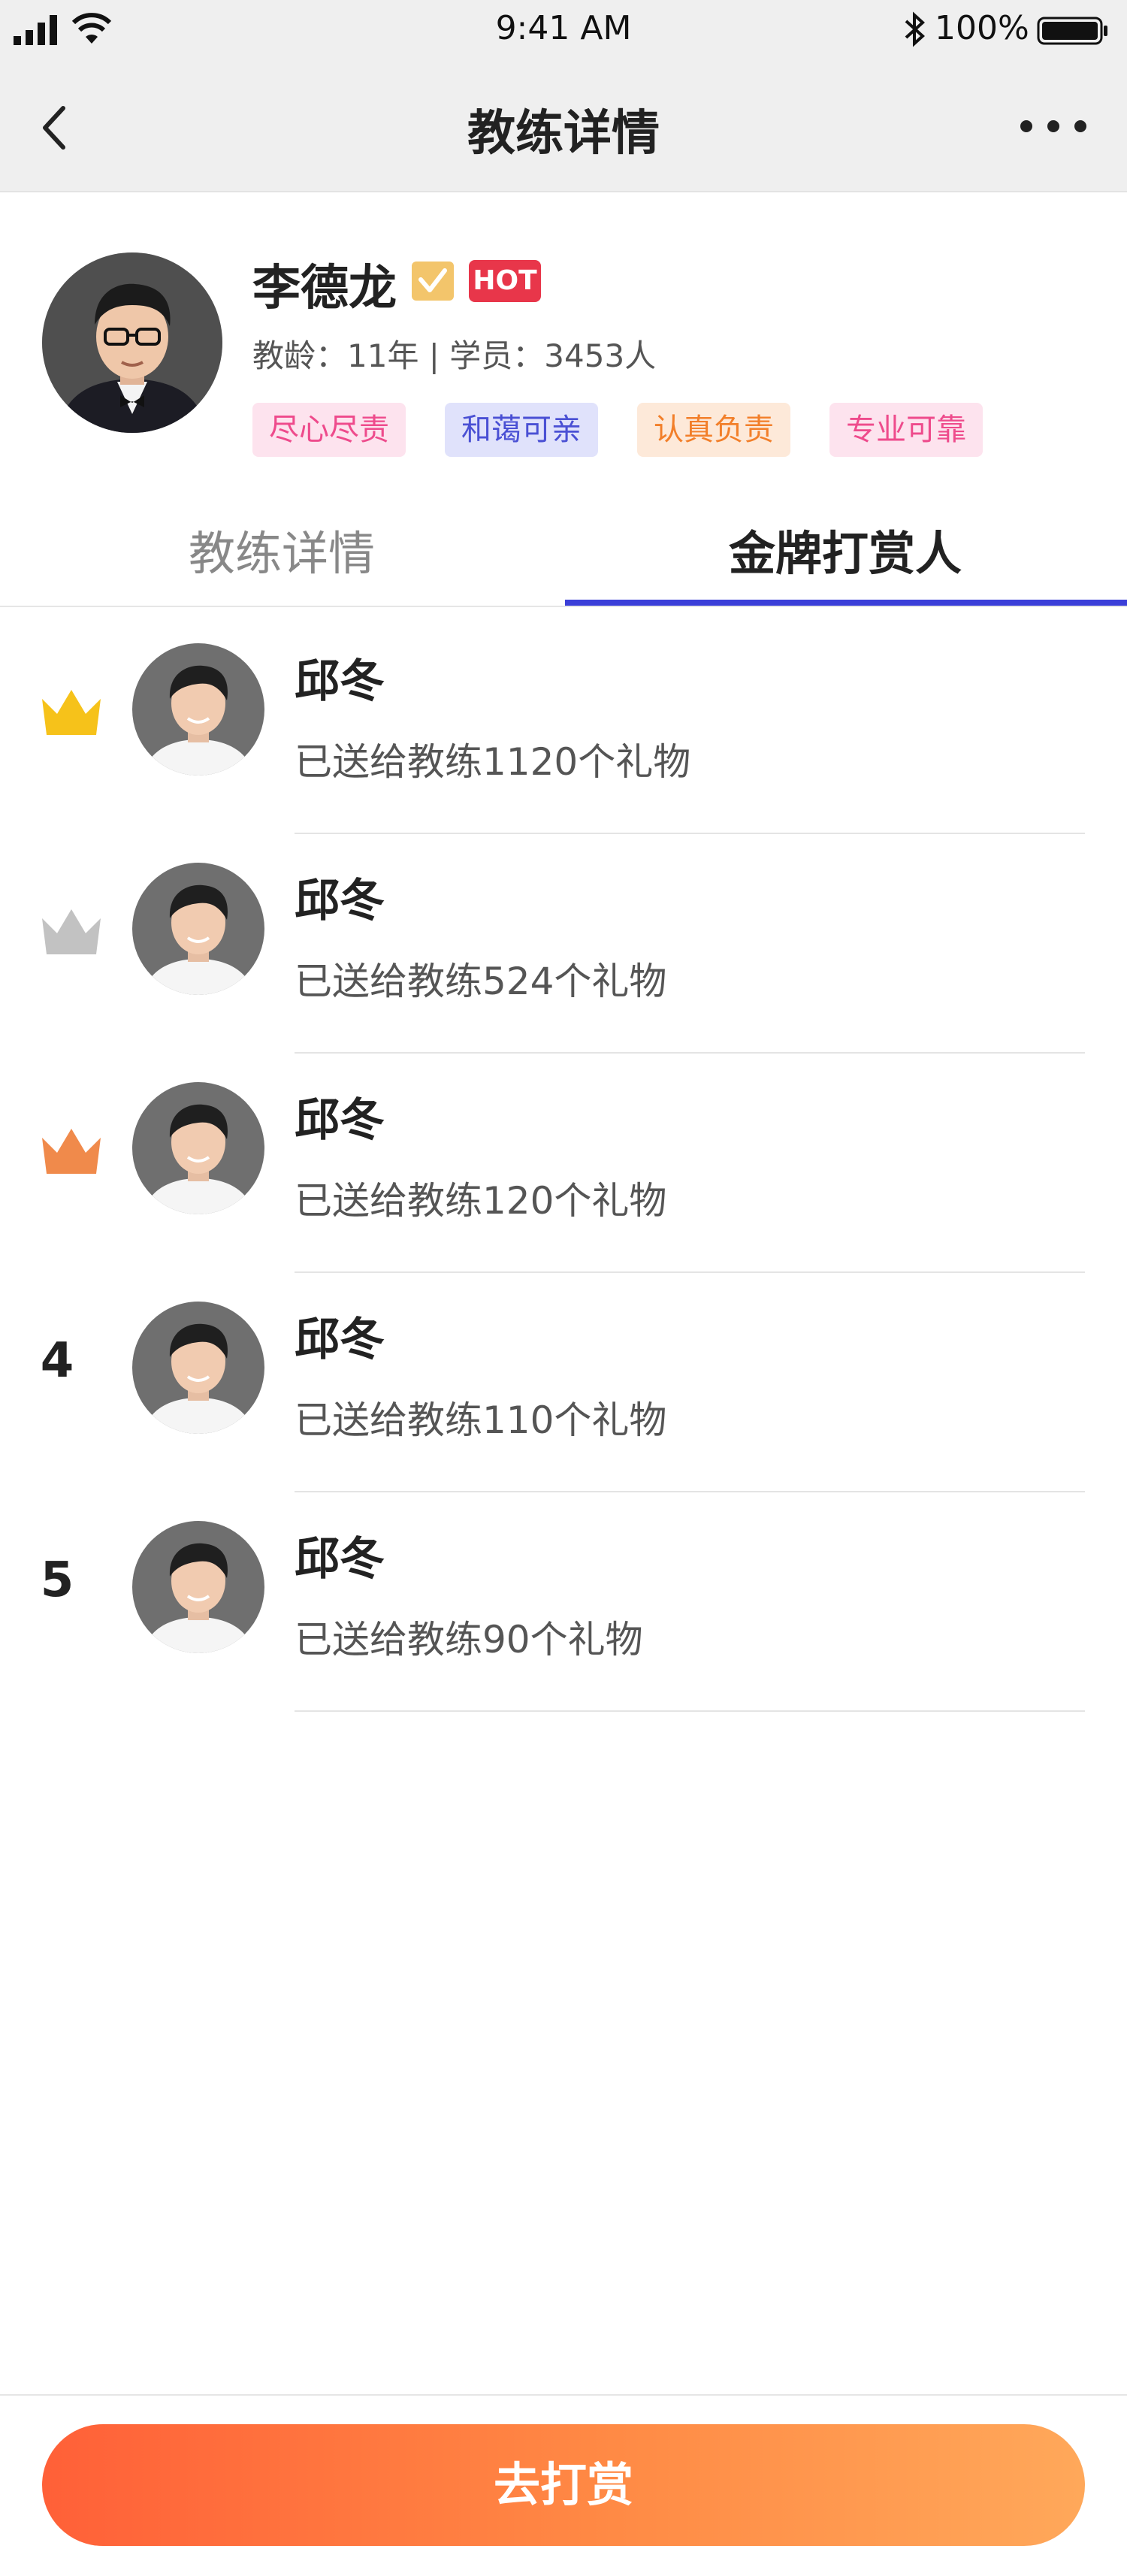 Image resolution: width=1127 pixels, height=2576 pixels. I want to click on tab-coach-details: 教练详情, so click(282, 550).